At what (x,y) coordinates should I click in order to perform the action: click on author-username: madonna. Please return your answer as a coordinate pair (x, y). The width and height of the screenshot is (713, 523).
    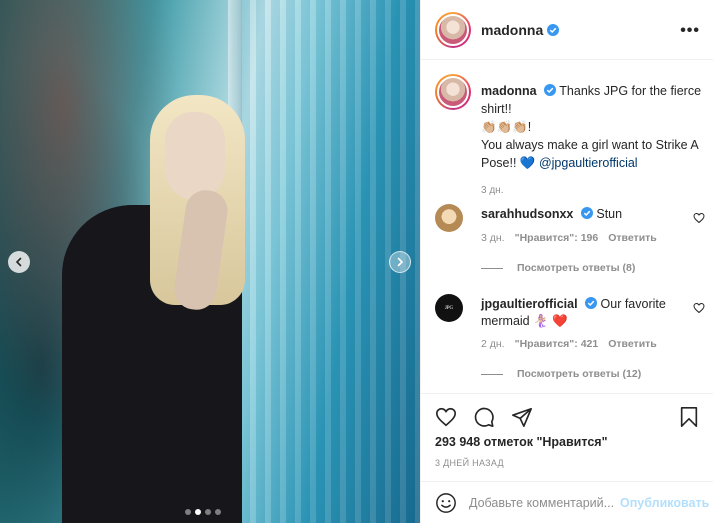
    Looking at the image, I should click on (512, 30).